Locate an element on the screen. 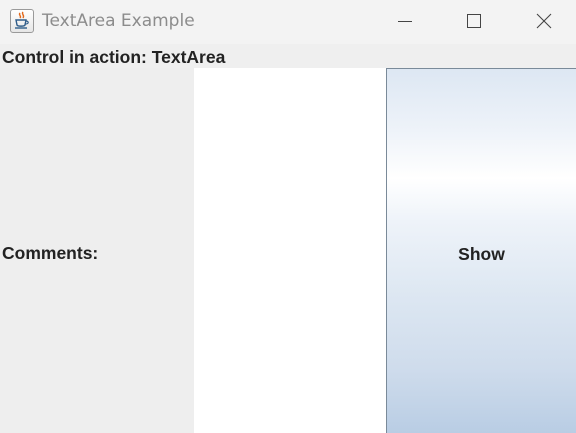 The image size is (576, 433). close-button is located at coordinates (544, 22).